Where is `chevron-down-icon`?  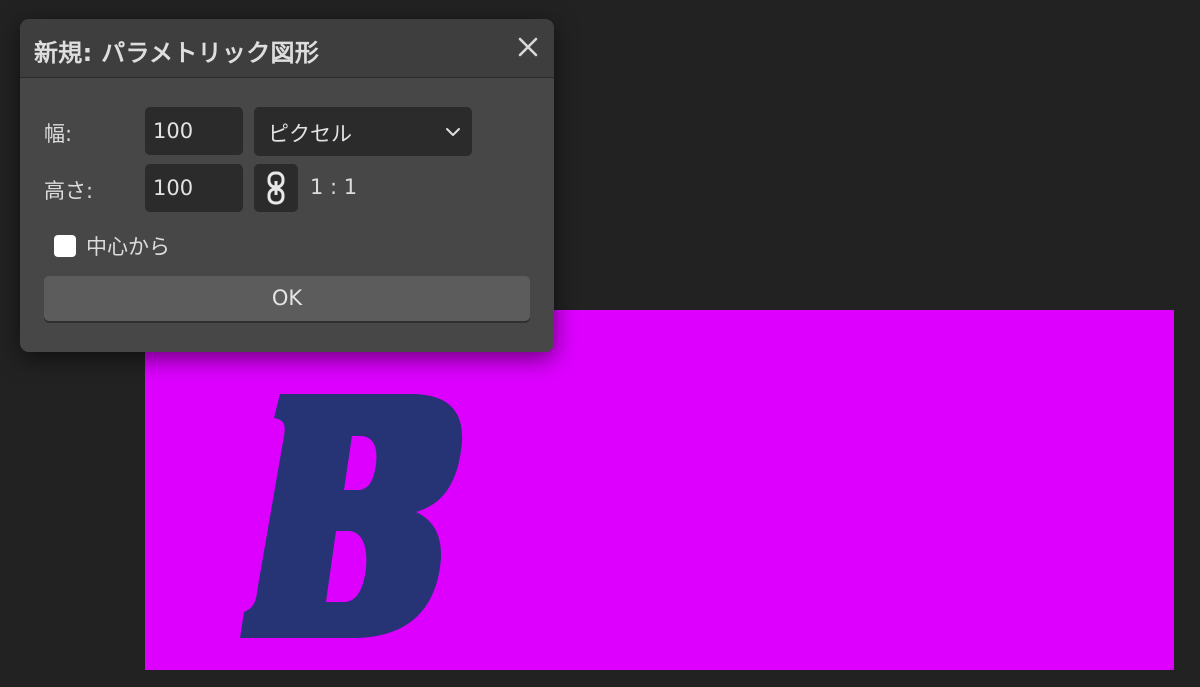 chevron-down-icon is located at coordinates (453, 132).